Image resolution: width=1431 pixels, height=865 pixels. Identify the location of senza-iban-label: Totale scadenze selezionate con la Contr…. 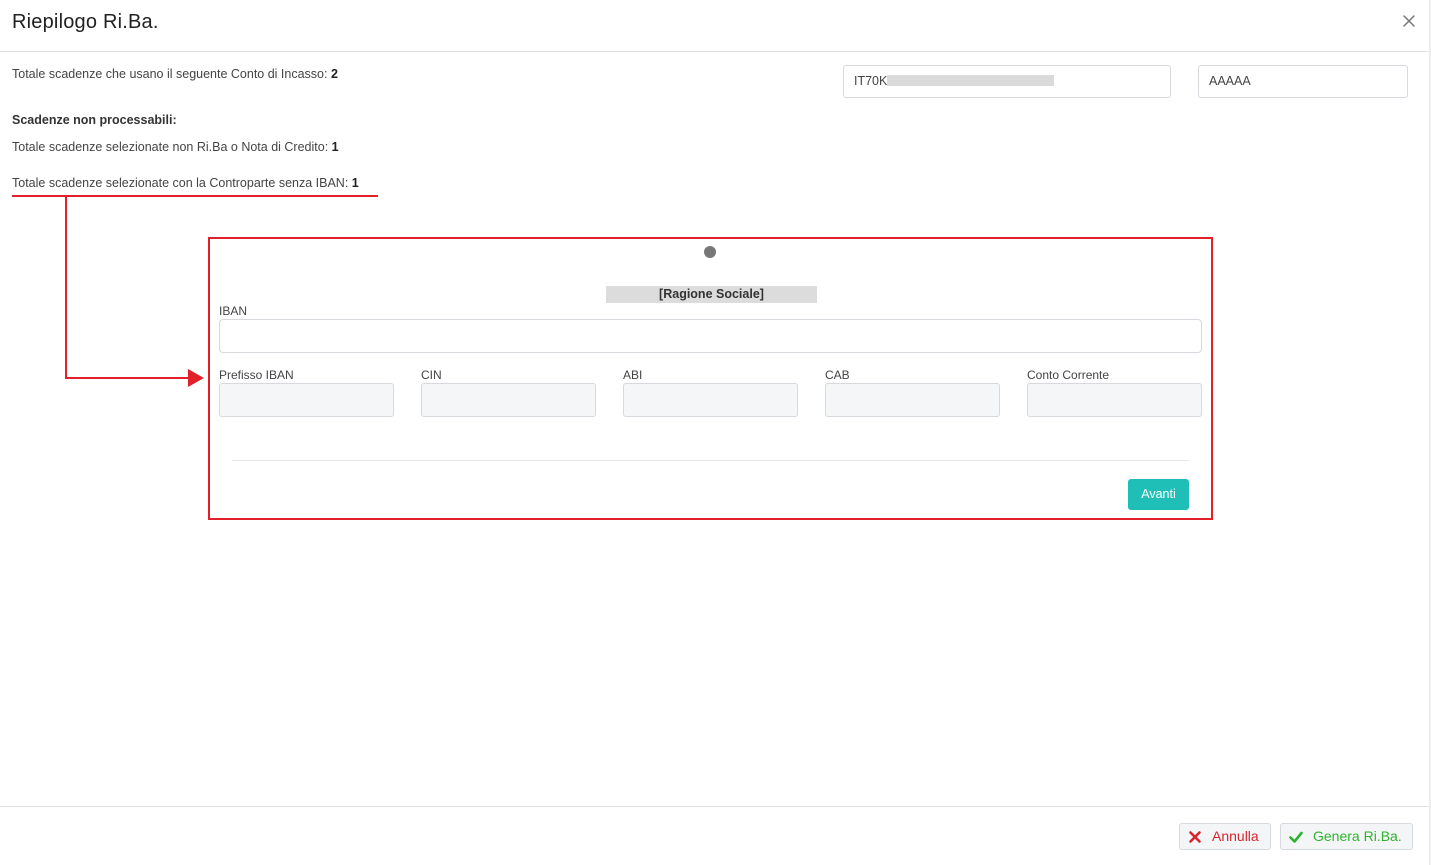
(180, 183).